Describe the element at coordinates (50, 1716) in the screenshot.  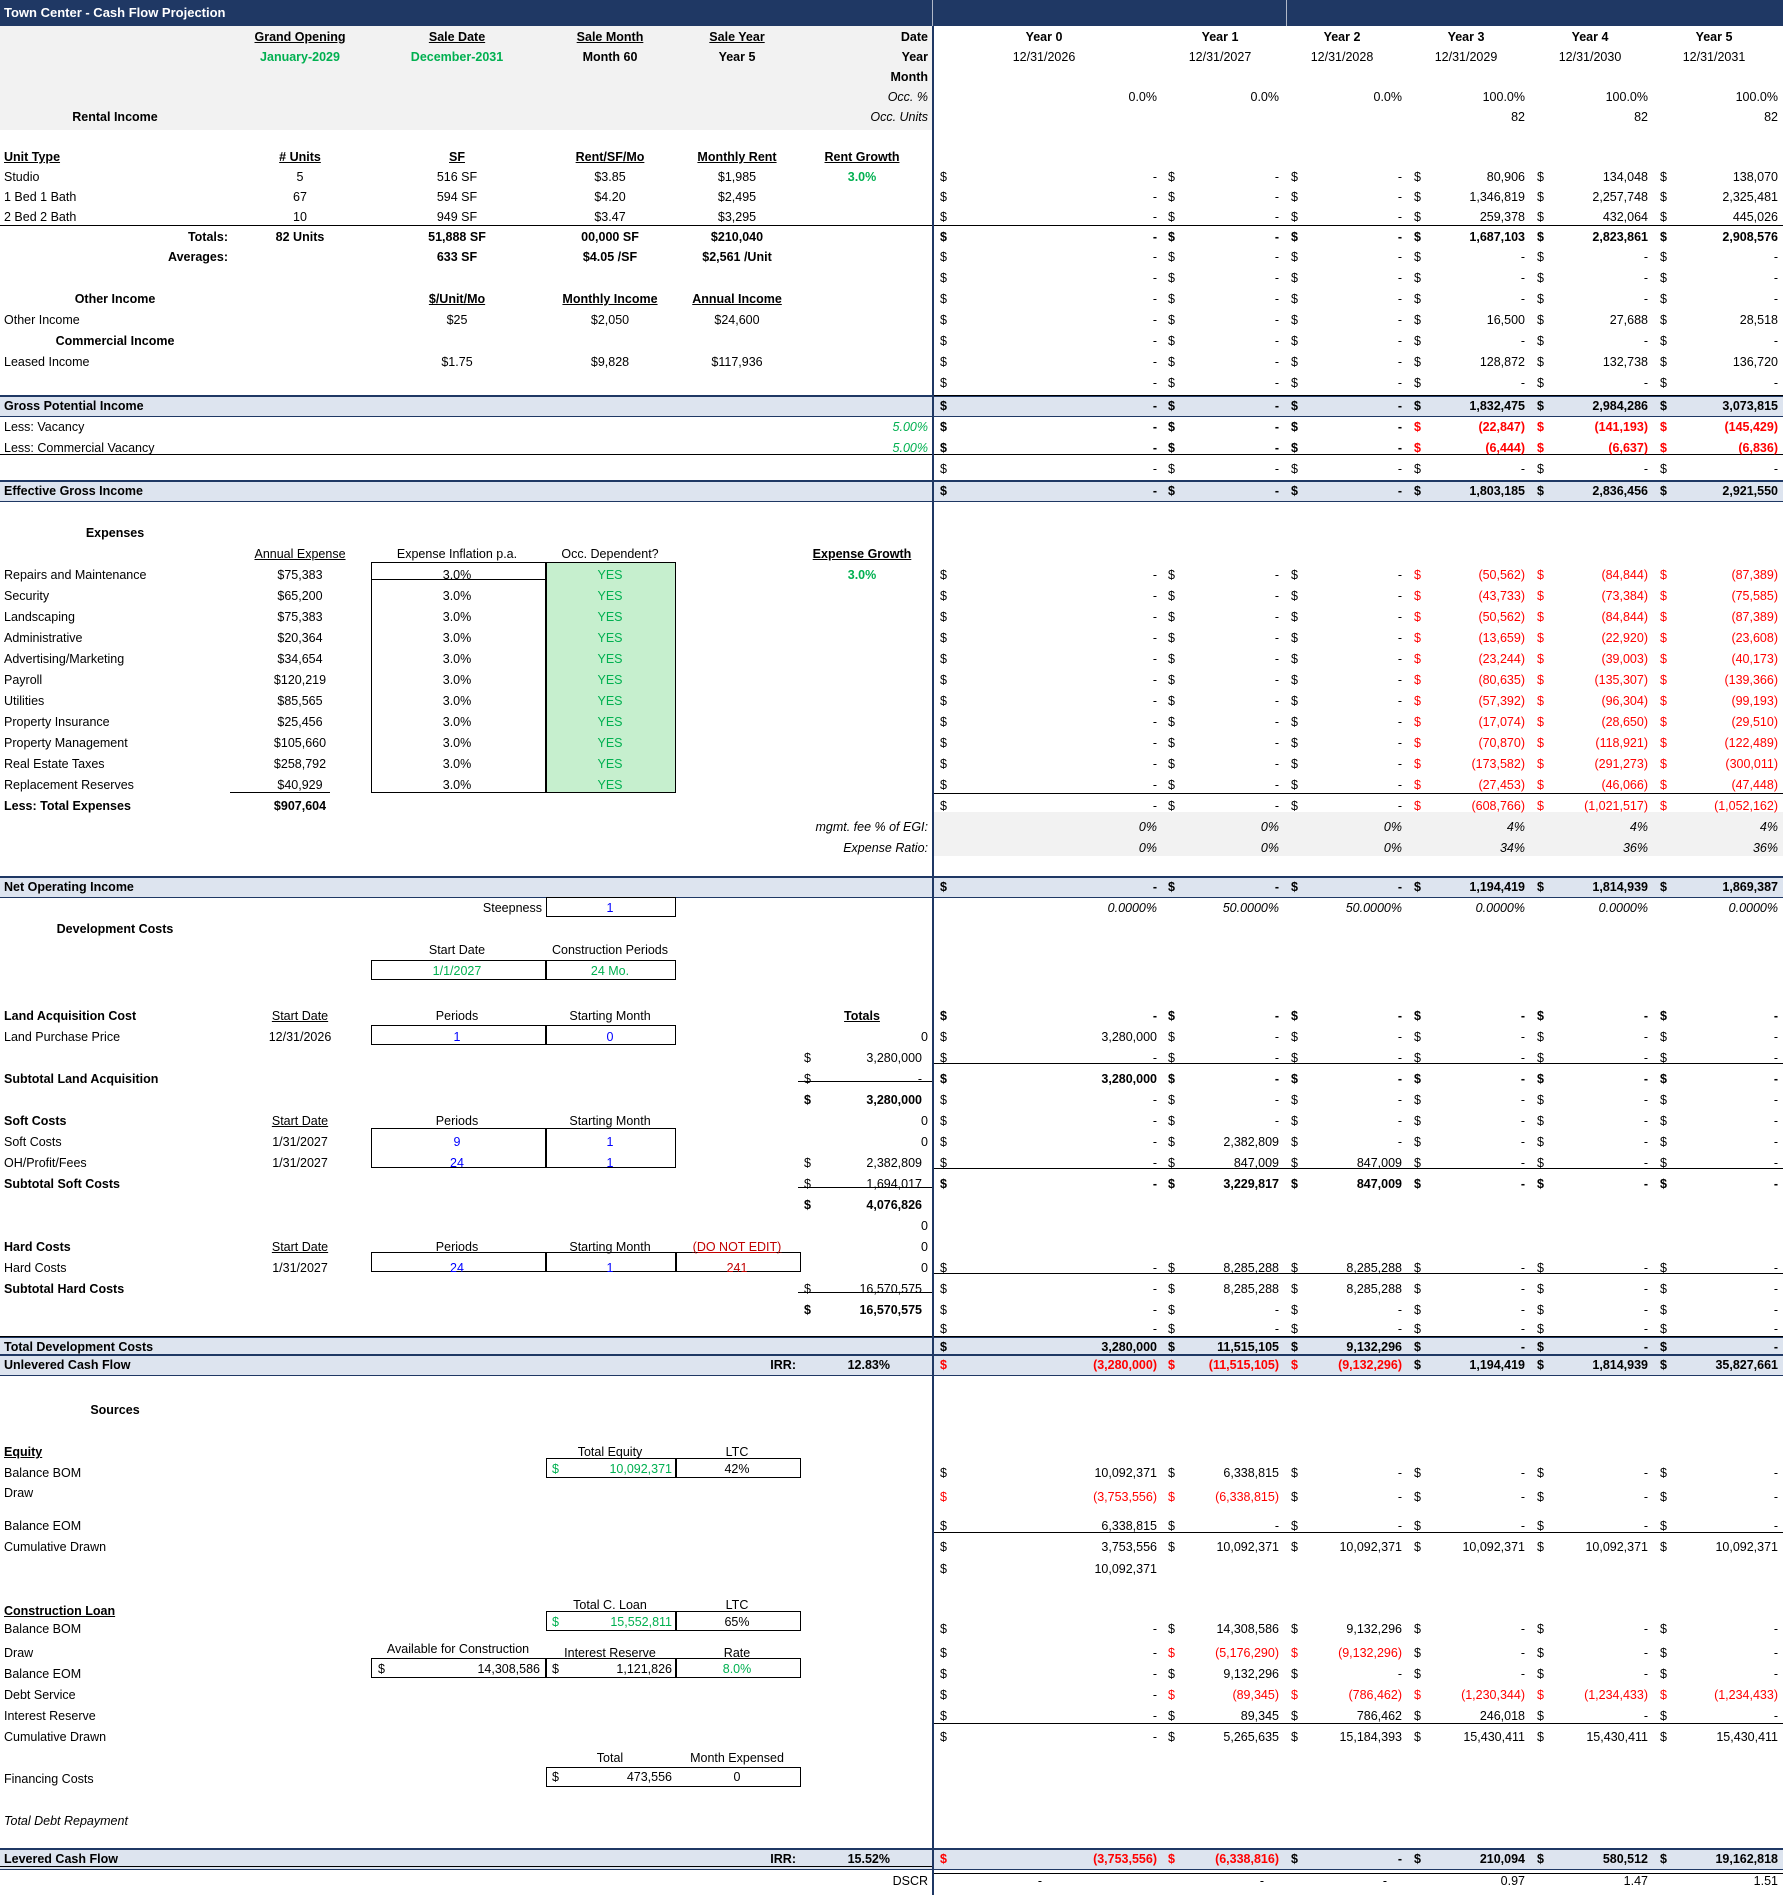
I see `interest-reserve-row-label: Interest Reserve` at that location.